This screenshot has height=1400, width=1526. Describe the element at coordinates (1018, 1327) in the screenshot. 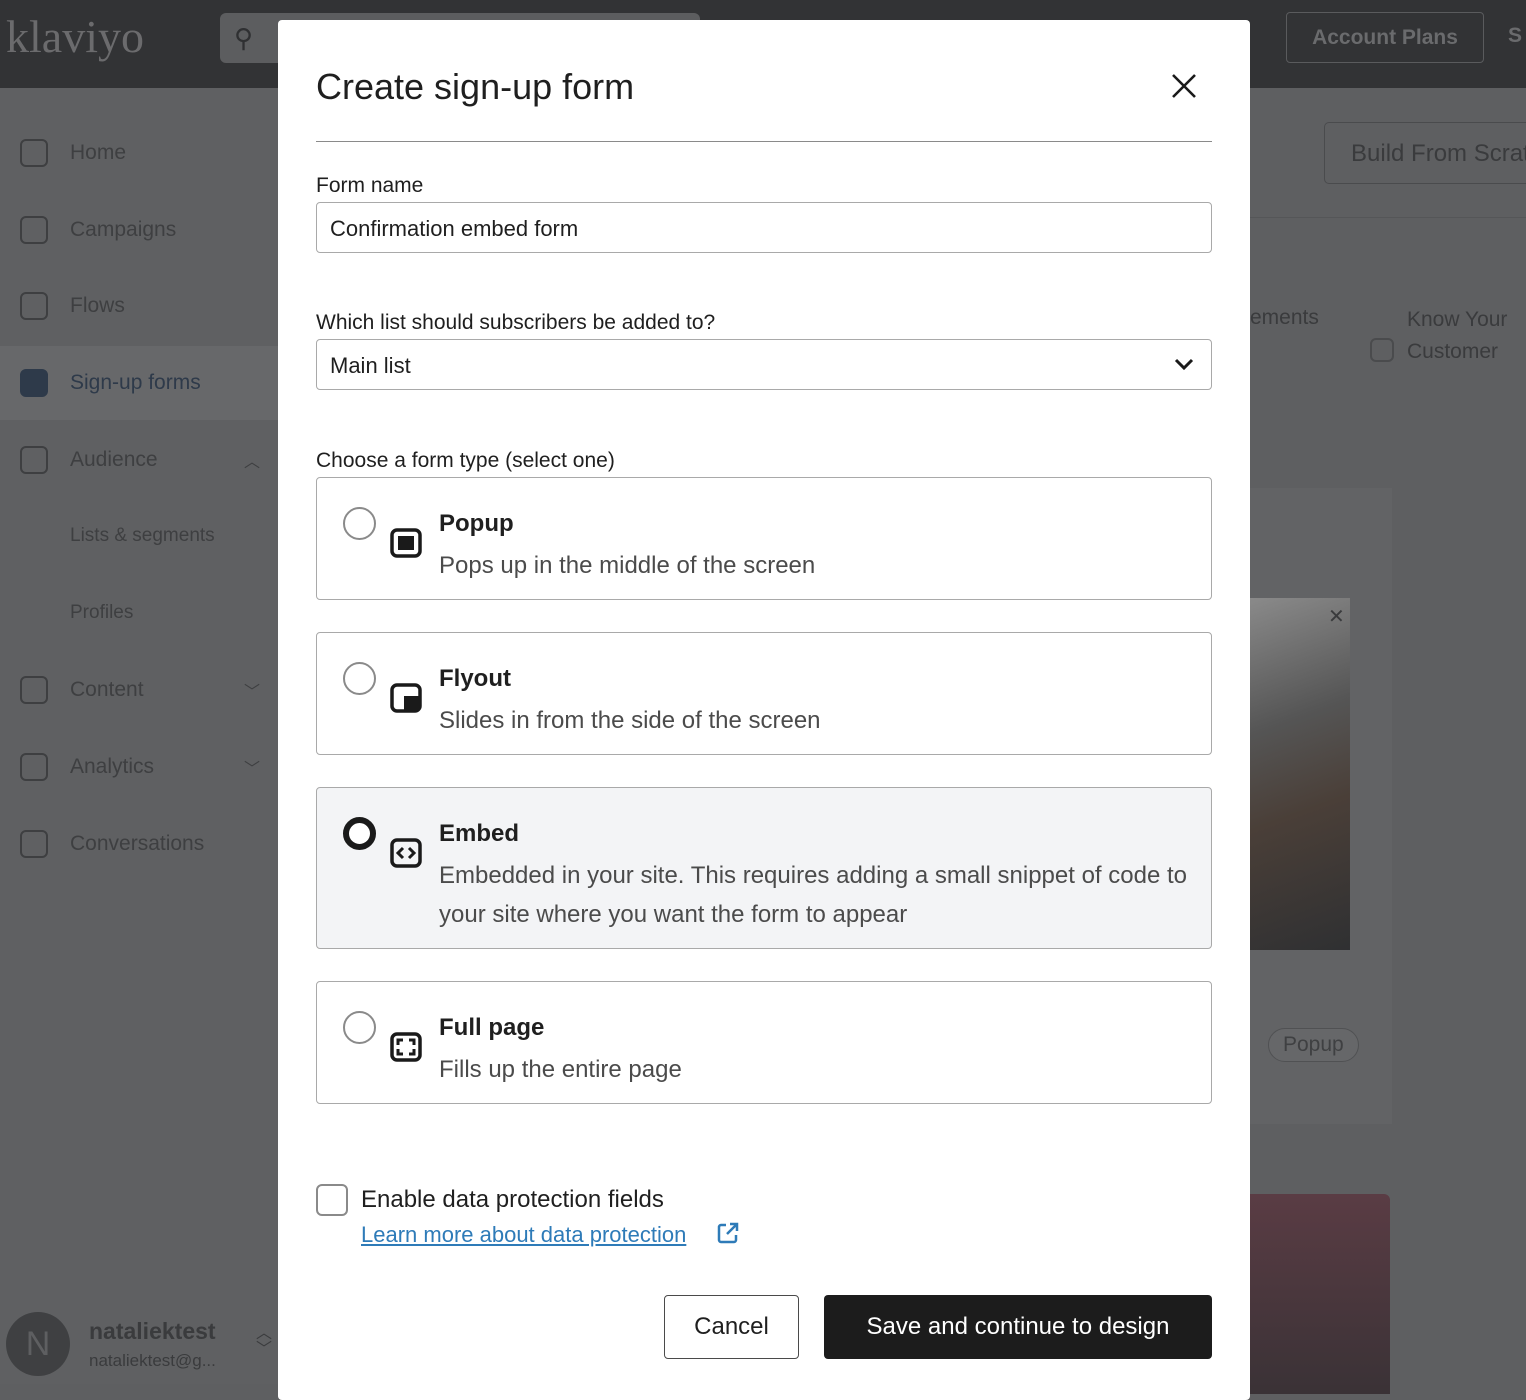

I see `save-continue-button: Save and continue to design` at that location.